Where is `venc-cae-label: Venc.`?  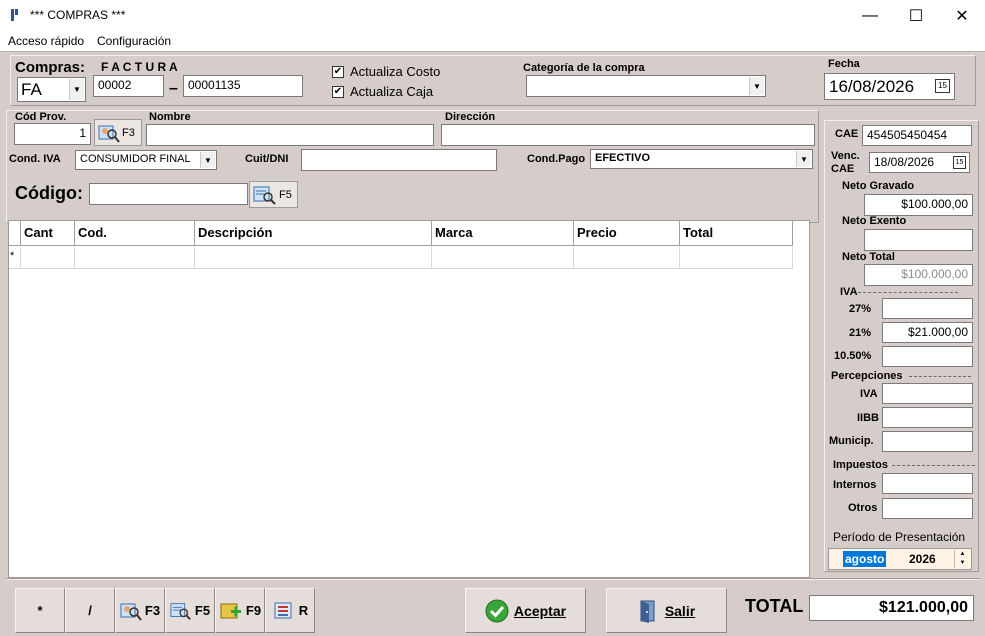 venc-cae-label: Venc. is located at coordinates (845, 156).